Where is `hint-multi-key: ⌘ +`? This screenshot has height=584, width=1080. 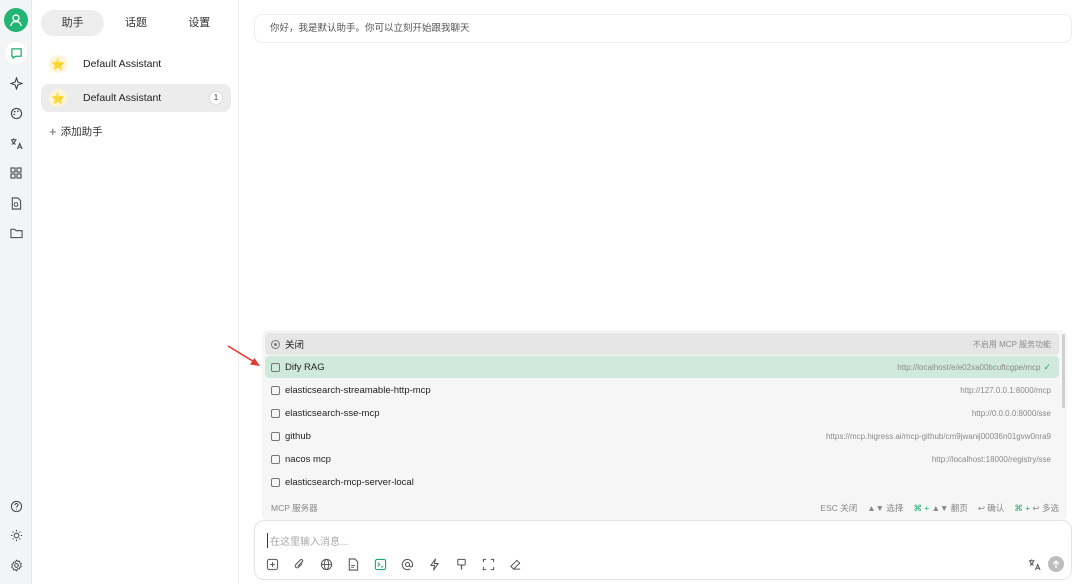
hint-multi-key: ⌘ + is located at coordinates (1022, 508).